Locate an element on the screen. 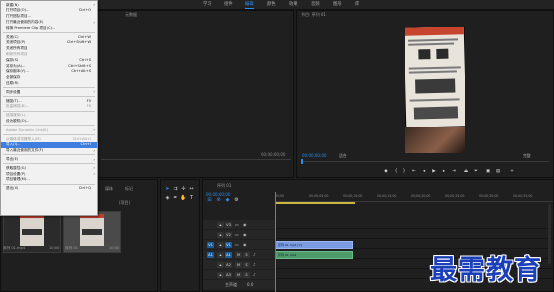 This screenshot has width=554, height=292. menu-item-shortcut: Ctrl+Shift+W is located at coordinates (78, 42).